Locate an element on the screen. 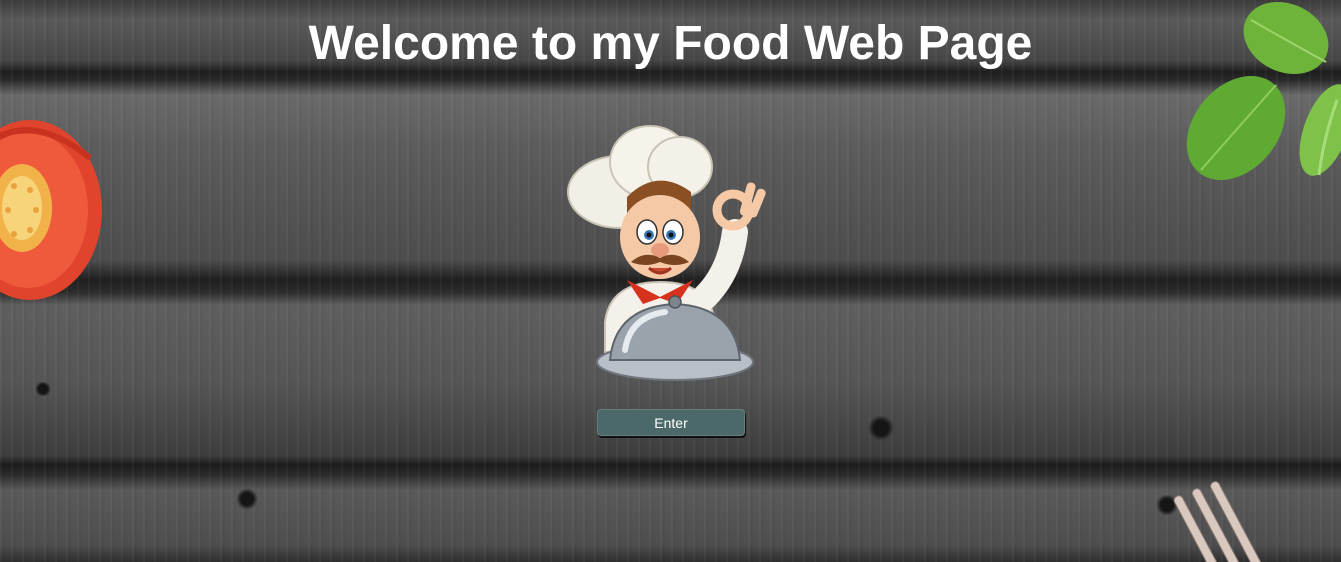 The height and width of the screenshot is (562, 1341). fork-icon is located at coordinates (1218, 521).